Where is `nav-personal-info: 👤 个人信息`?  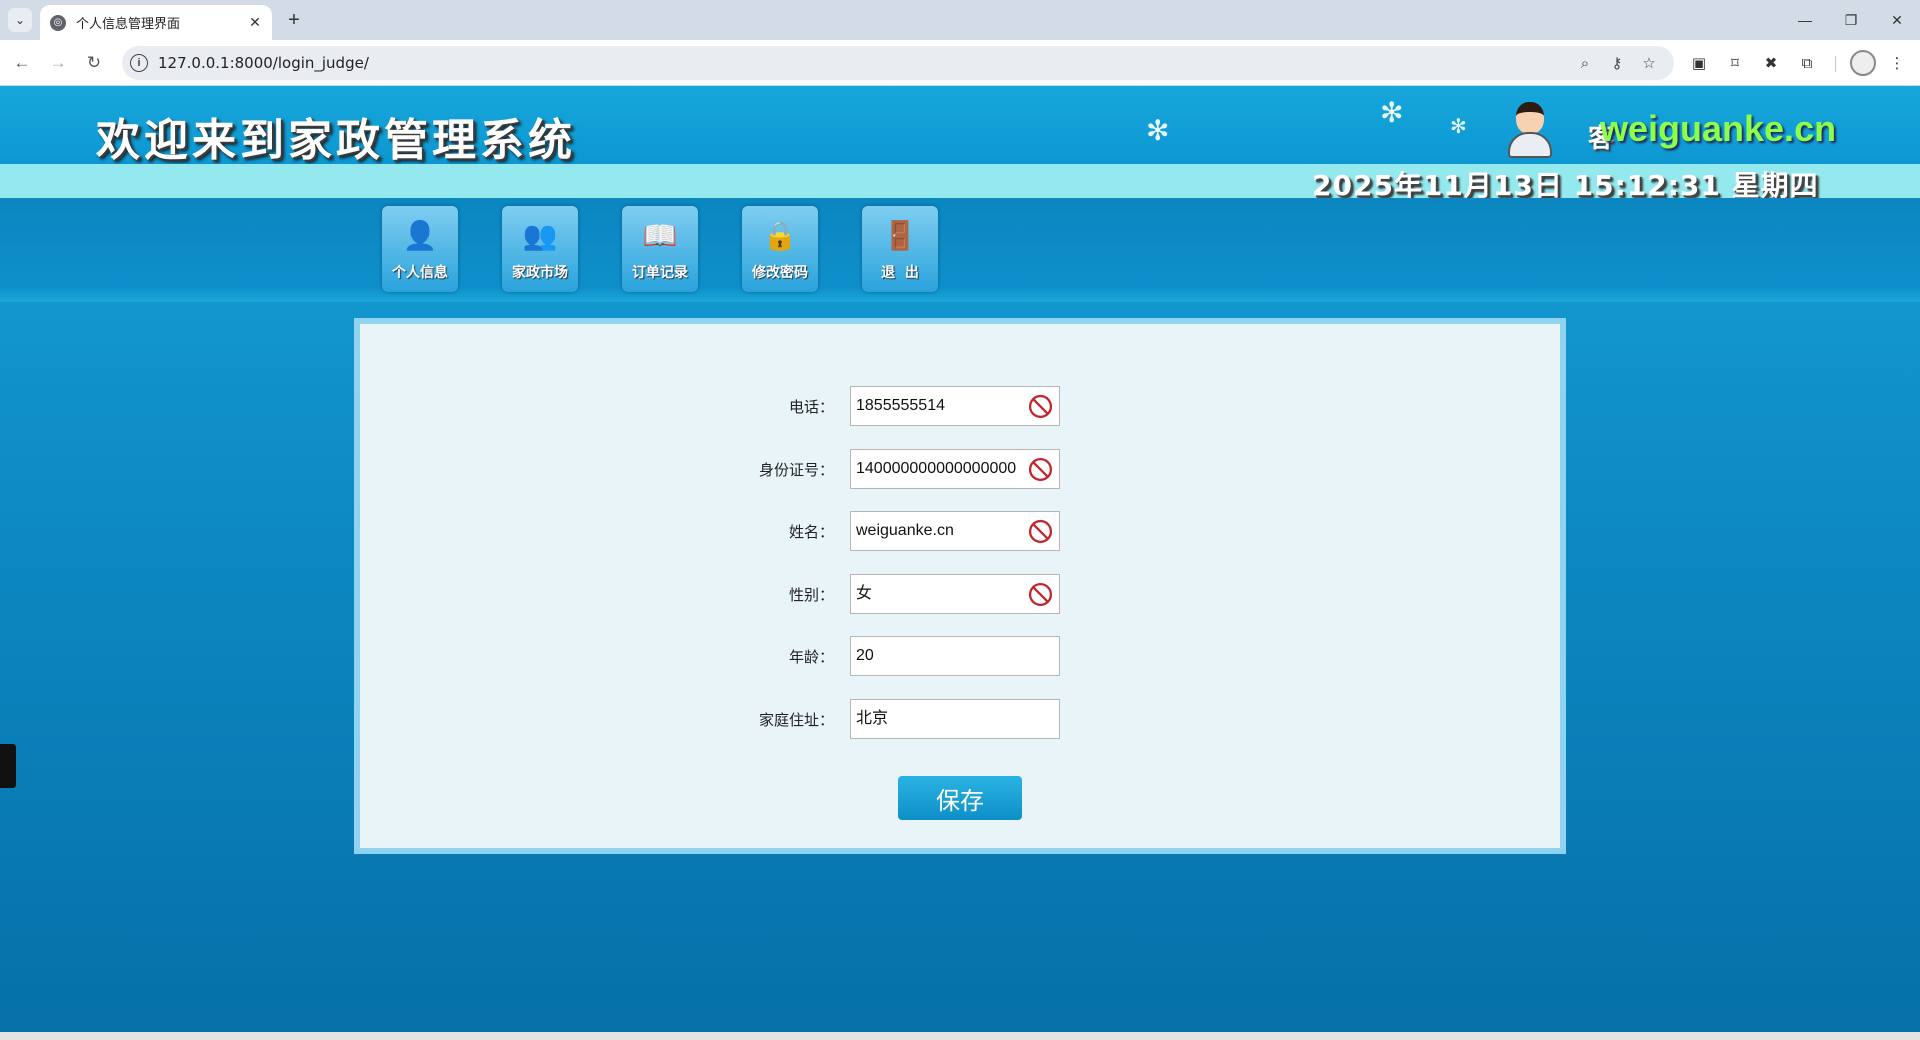
nav-personal-info: 👤 个人信息 is located at coordinates (420, 249).